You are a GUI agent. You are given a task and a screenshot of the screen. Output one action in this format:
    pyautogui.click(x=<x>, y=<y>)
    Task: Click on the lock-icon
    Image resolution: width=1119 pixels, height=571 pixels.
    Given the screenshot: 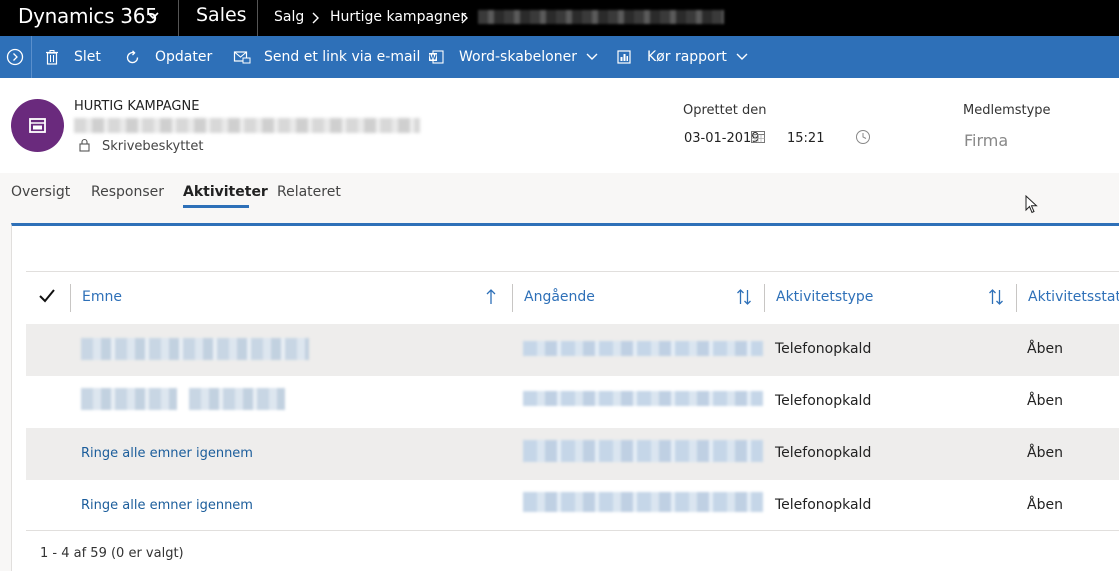 What is the action you would take?
    pyautogui.click(x=84, y=145)
    